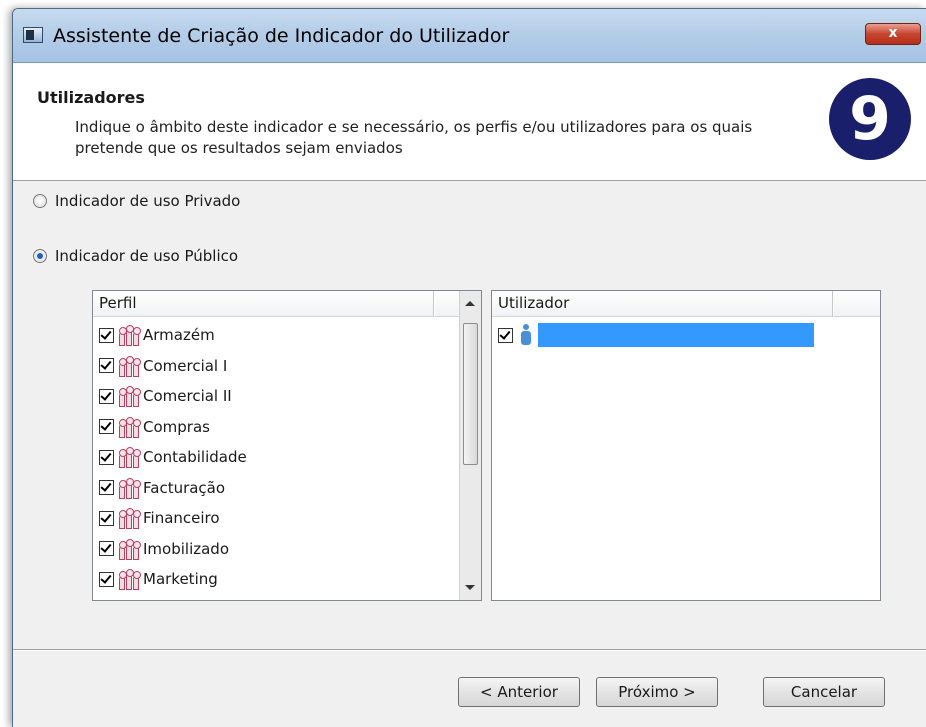  I want to click on public-scope-radio: Indicador de uso Público, so click(135, 256).